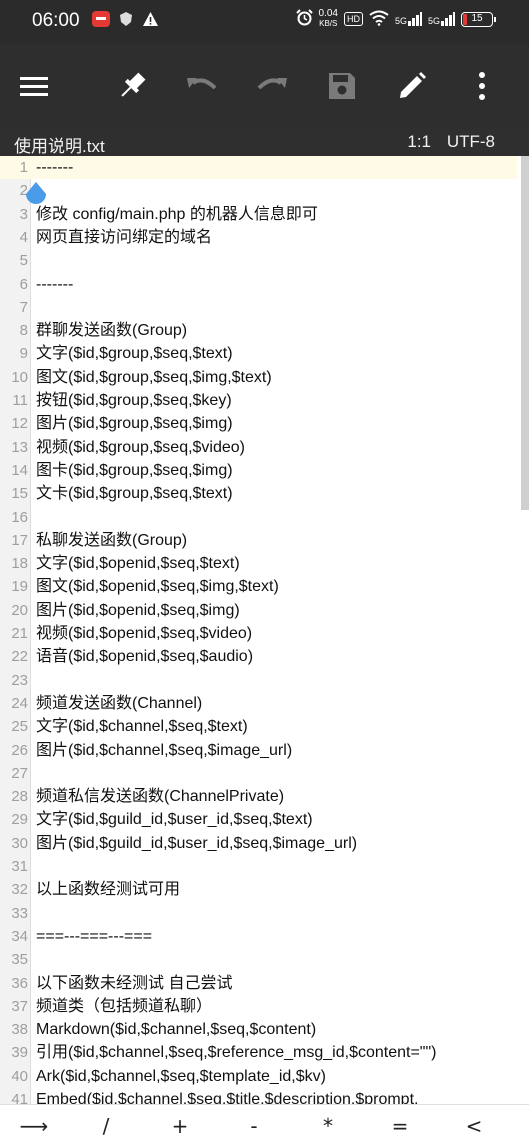 The width and height of the screenshot is (529, 1144). Describe the element at coordinates (258, 260) in the screenshot. I see `editor-line: 5` at that location.